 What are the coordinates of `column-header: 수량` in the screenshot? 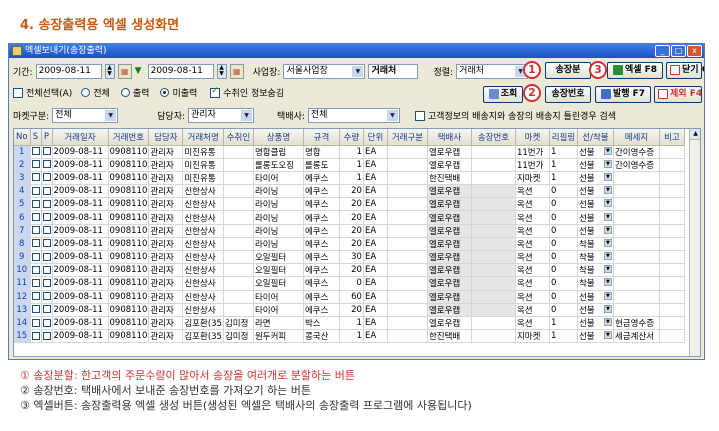 It's located at (351, 137).